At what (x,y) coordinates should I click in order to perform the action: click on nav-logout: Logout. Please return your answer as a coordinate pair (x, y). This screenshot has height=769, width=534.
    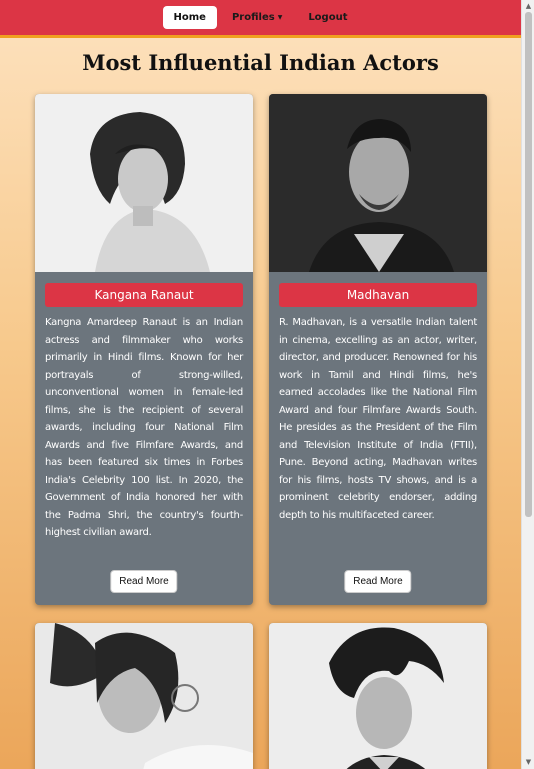
    Looking at the image, I should click on (327, 17).